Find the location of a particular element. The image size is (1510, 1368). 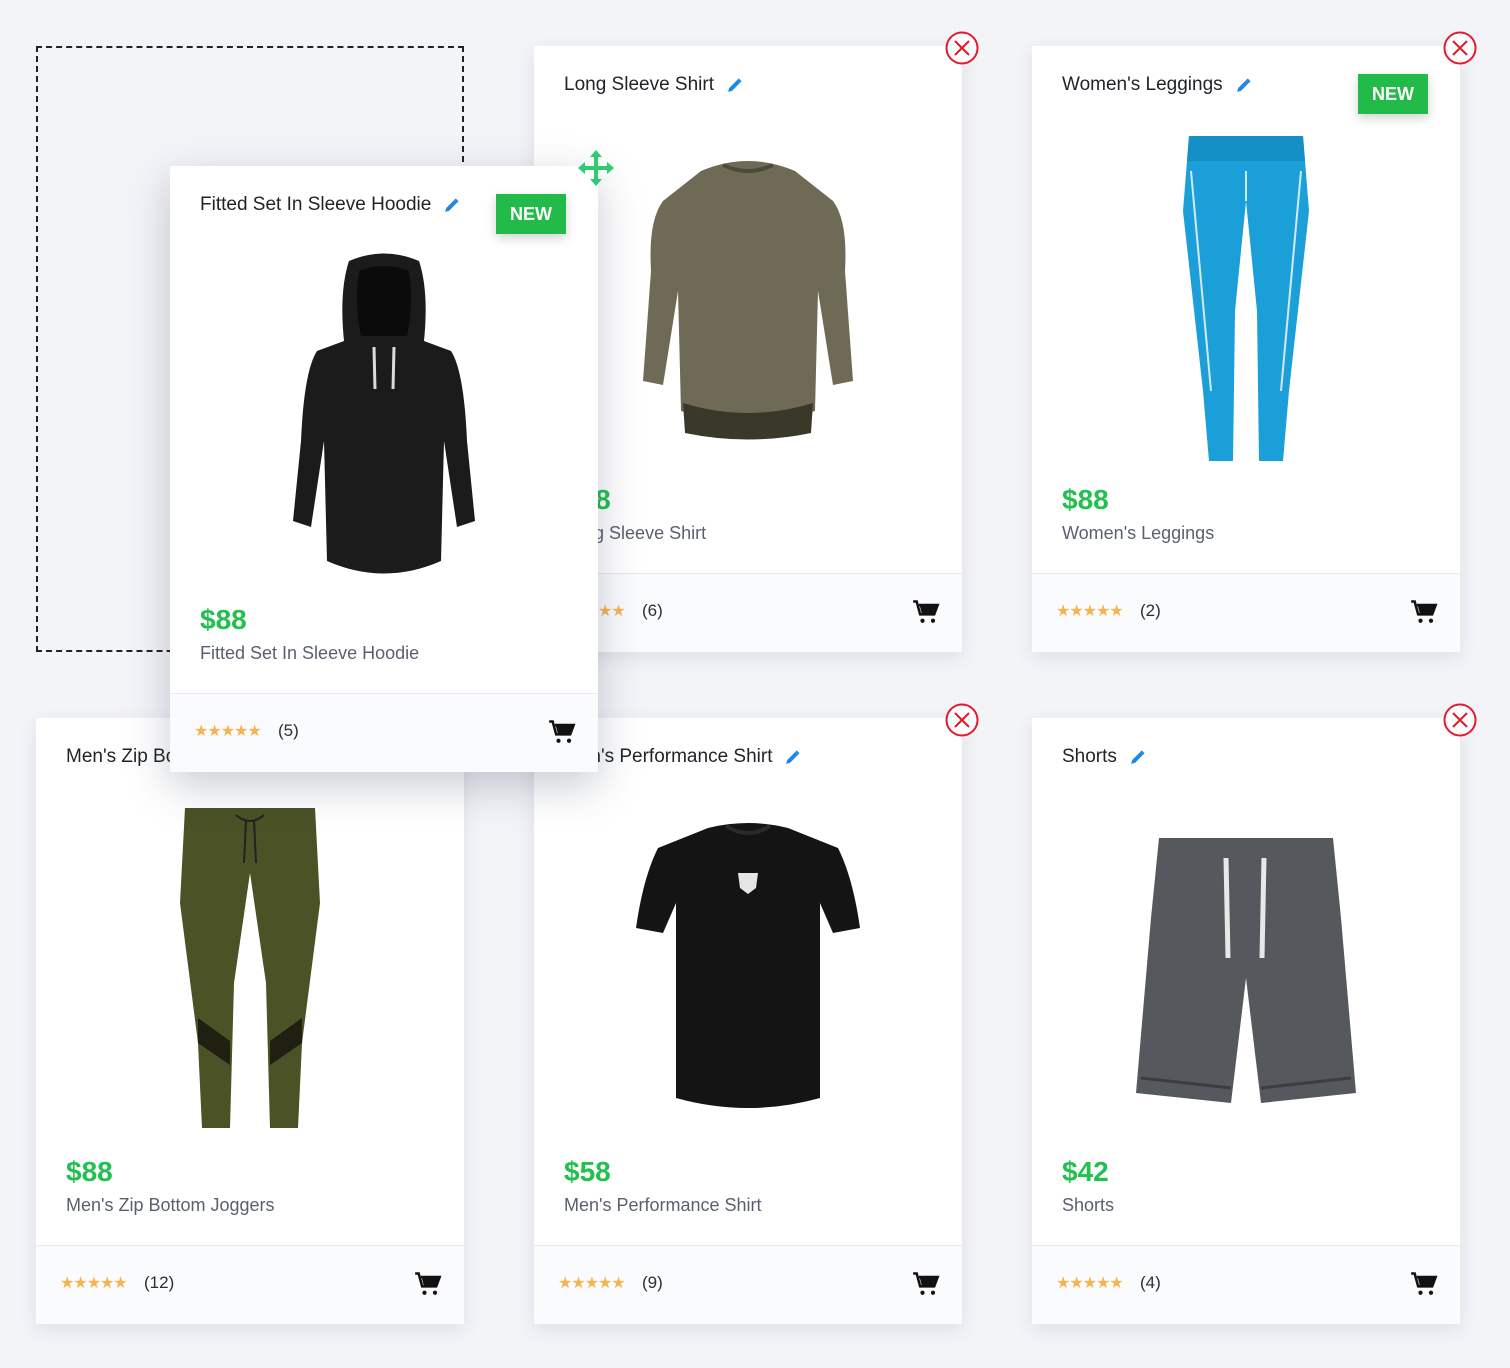

review-count: (9) is located at coordinates (652, 1282).